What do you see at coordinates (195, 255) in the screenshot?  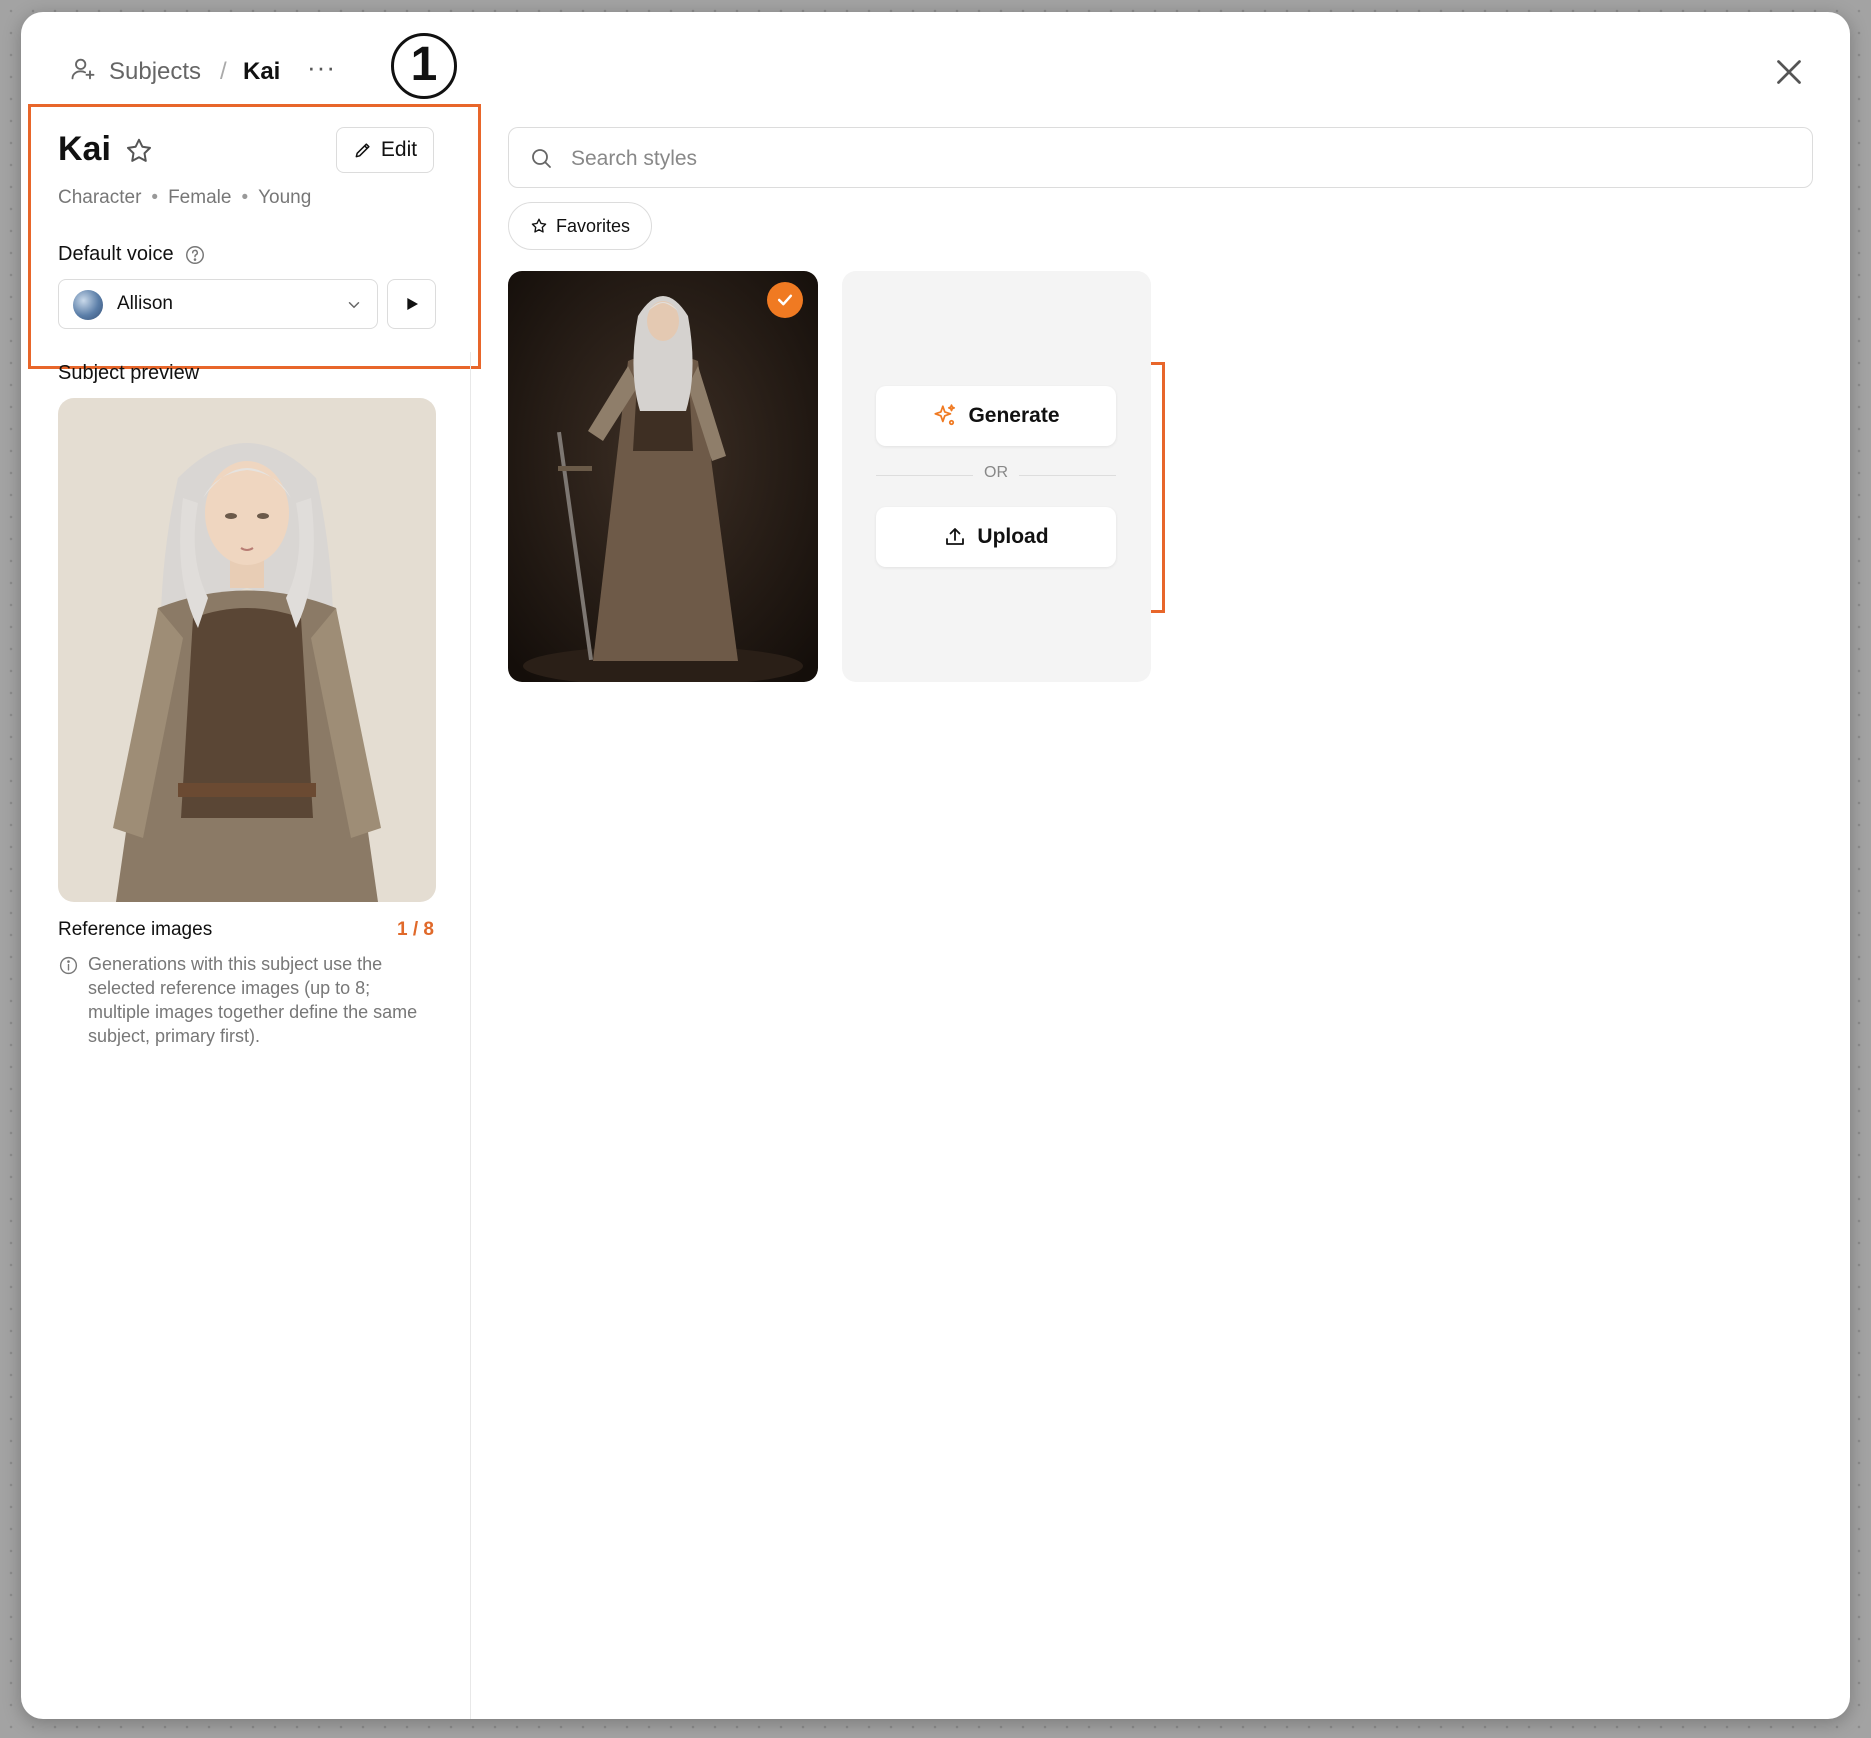 I see `help-icon` at bounding box center [195, 255].